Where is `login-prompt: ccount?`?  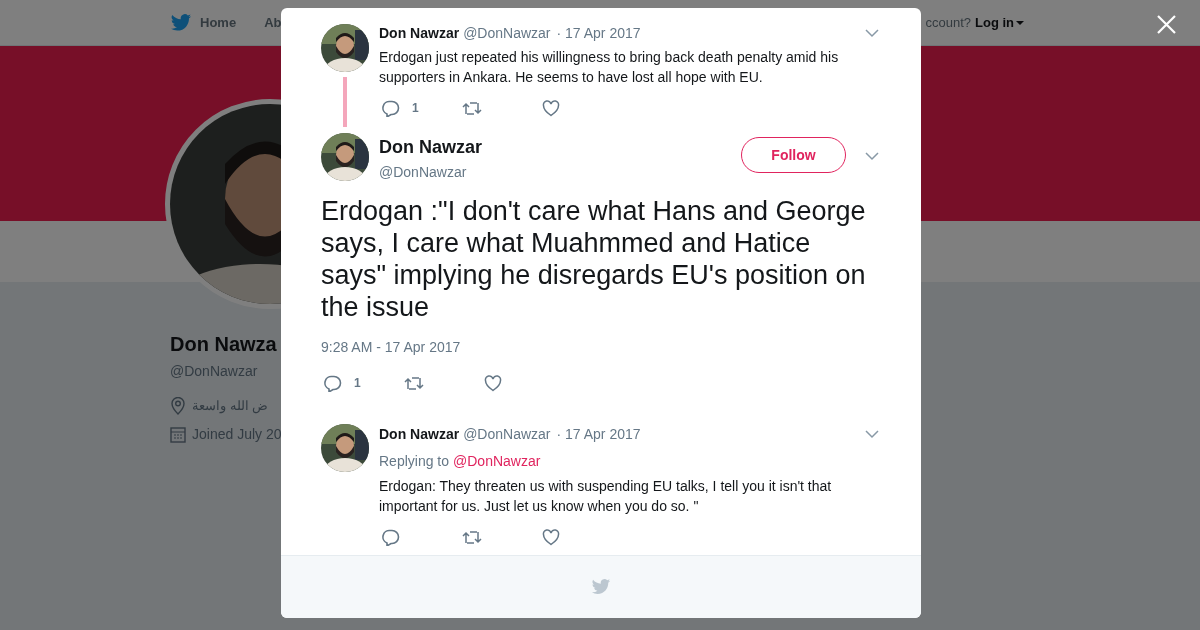 login-prompt: ccount? is located at coordinates (948, 22).